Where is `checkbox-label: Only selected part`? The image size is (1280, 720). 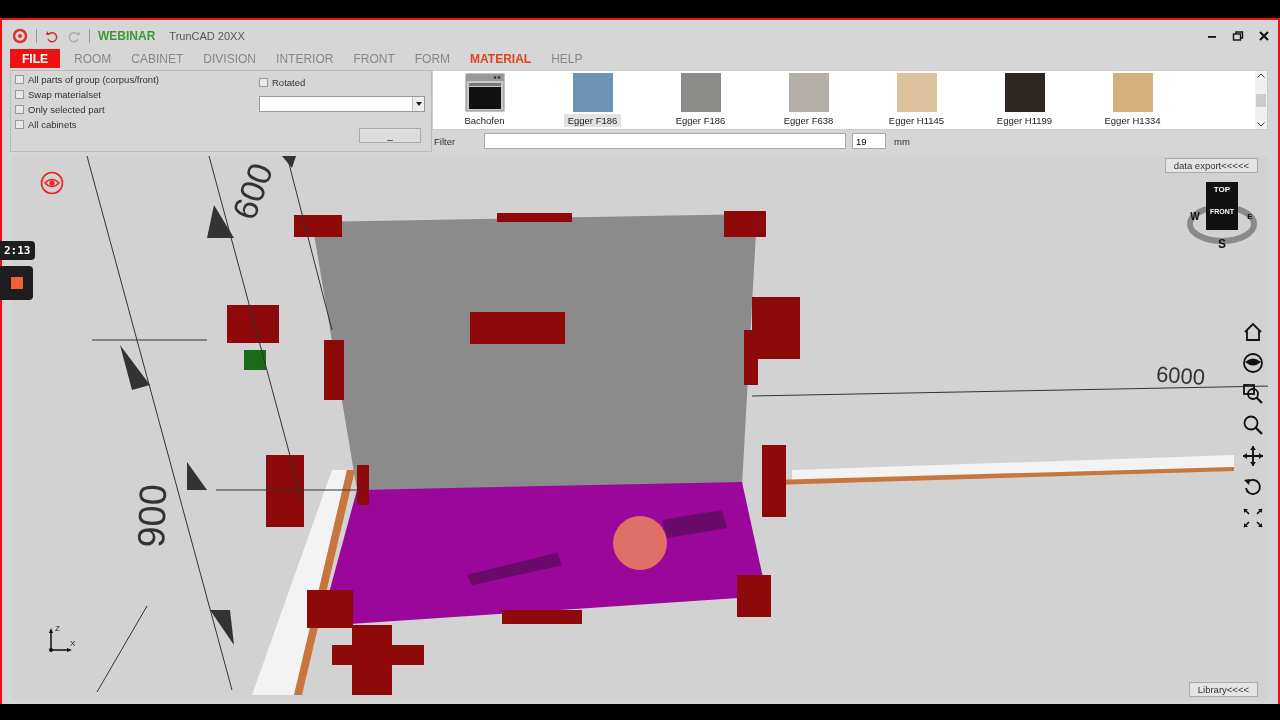 checkbox-label: Only selected part is located at coordinates (66, 109).